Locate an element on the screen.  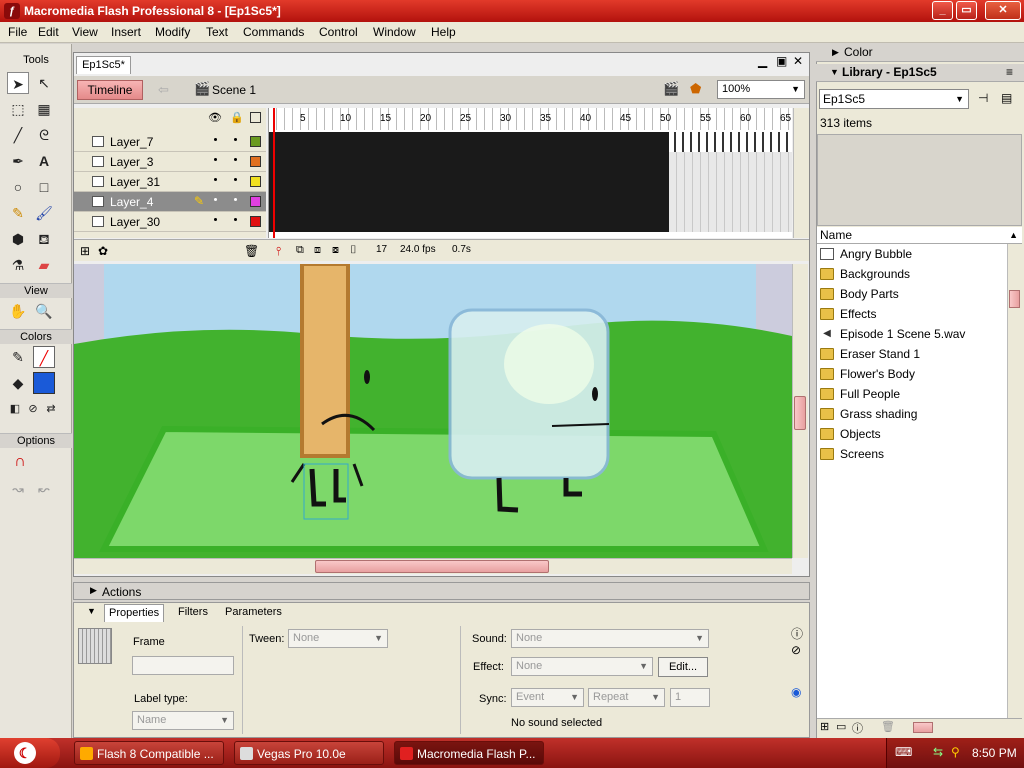
playhead is located at coordinates (274, 173).